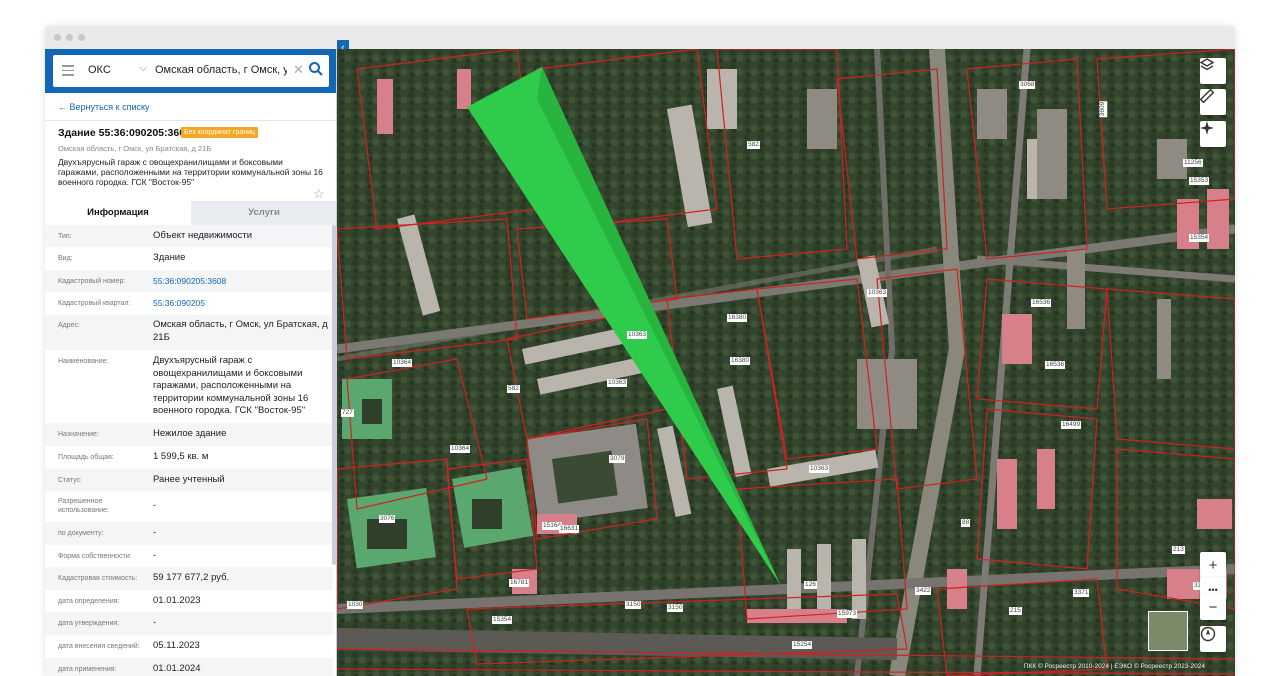 This screenshot has width=1280, height=676. I want to click on row-label: Кадастровая стоимость:, so click(98, 578).